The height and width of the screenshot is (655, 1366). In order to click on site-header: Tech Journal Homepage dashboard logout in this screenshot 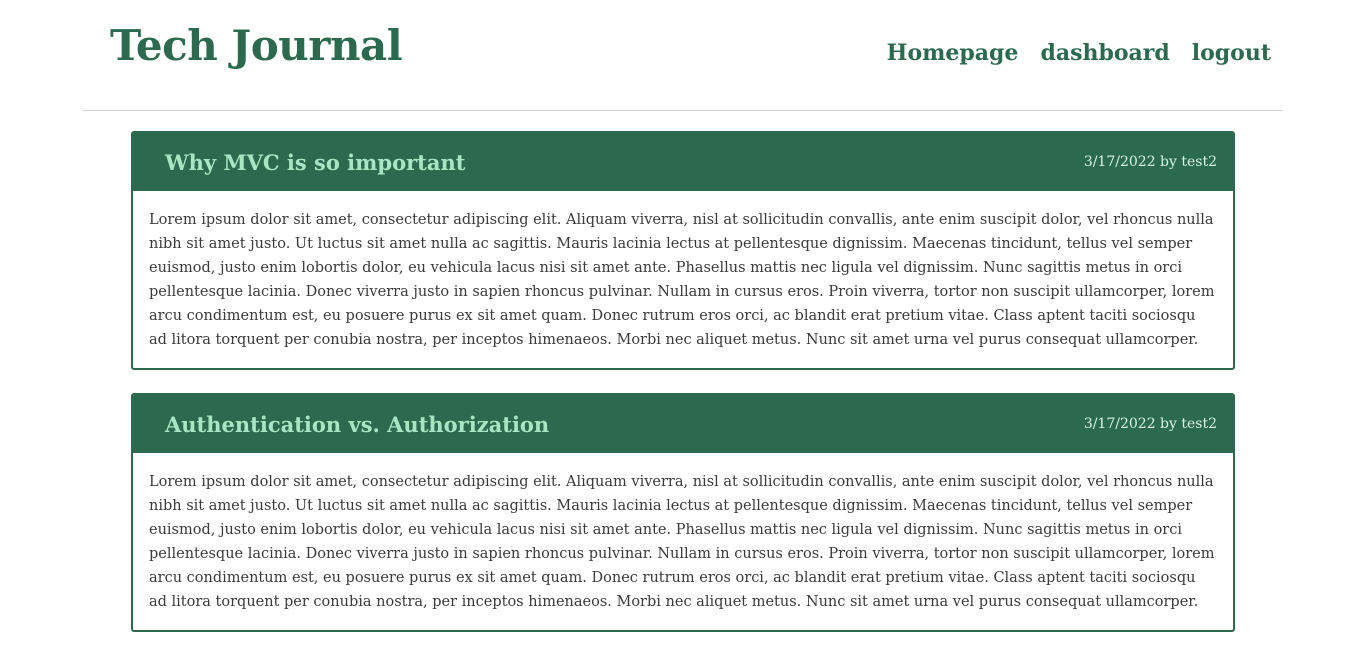, I will do `click(683, 55)`.